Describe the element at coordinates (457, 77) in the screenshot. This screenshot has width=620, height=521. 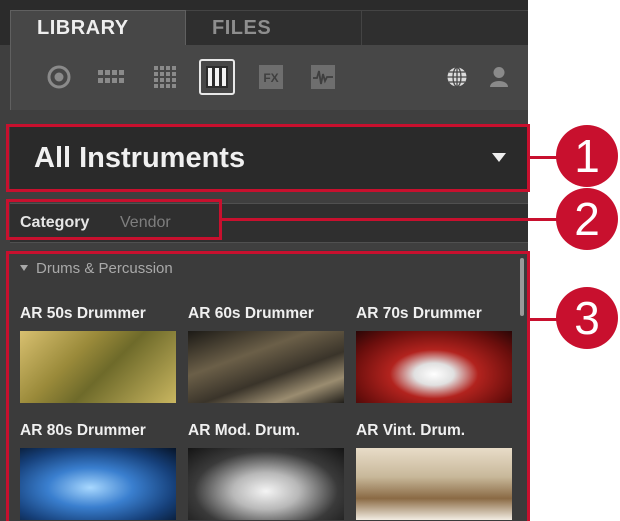
I see `globe-icon` at that location.